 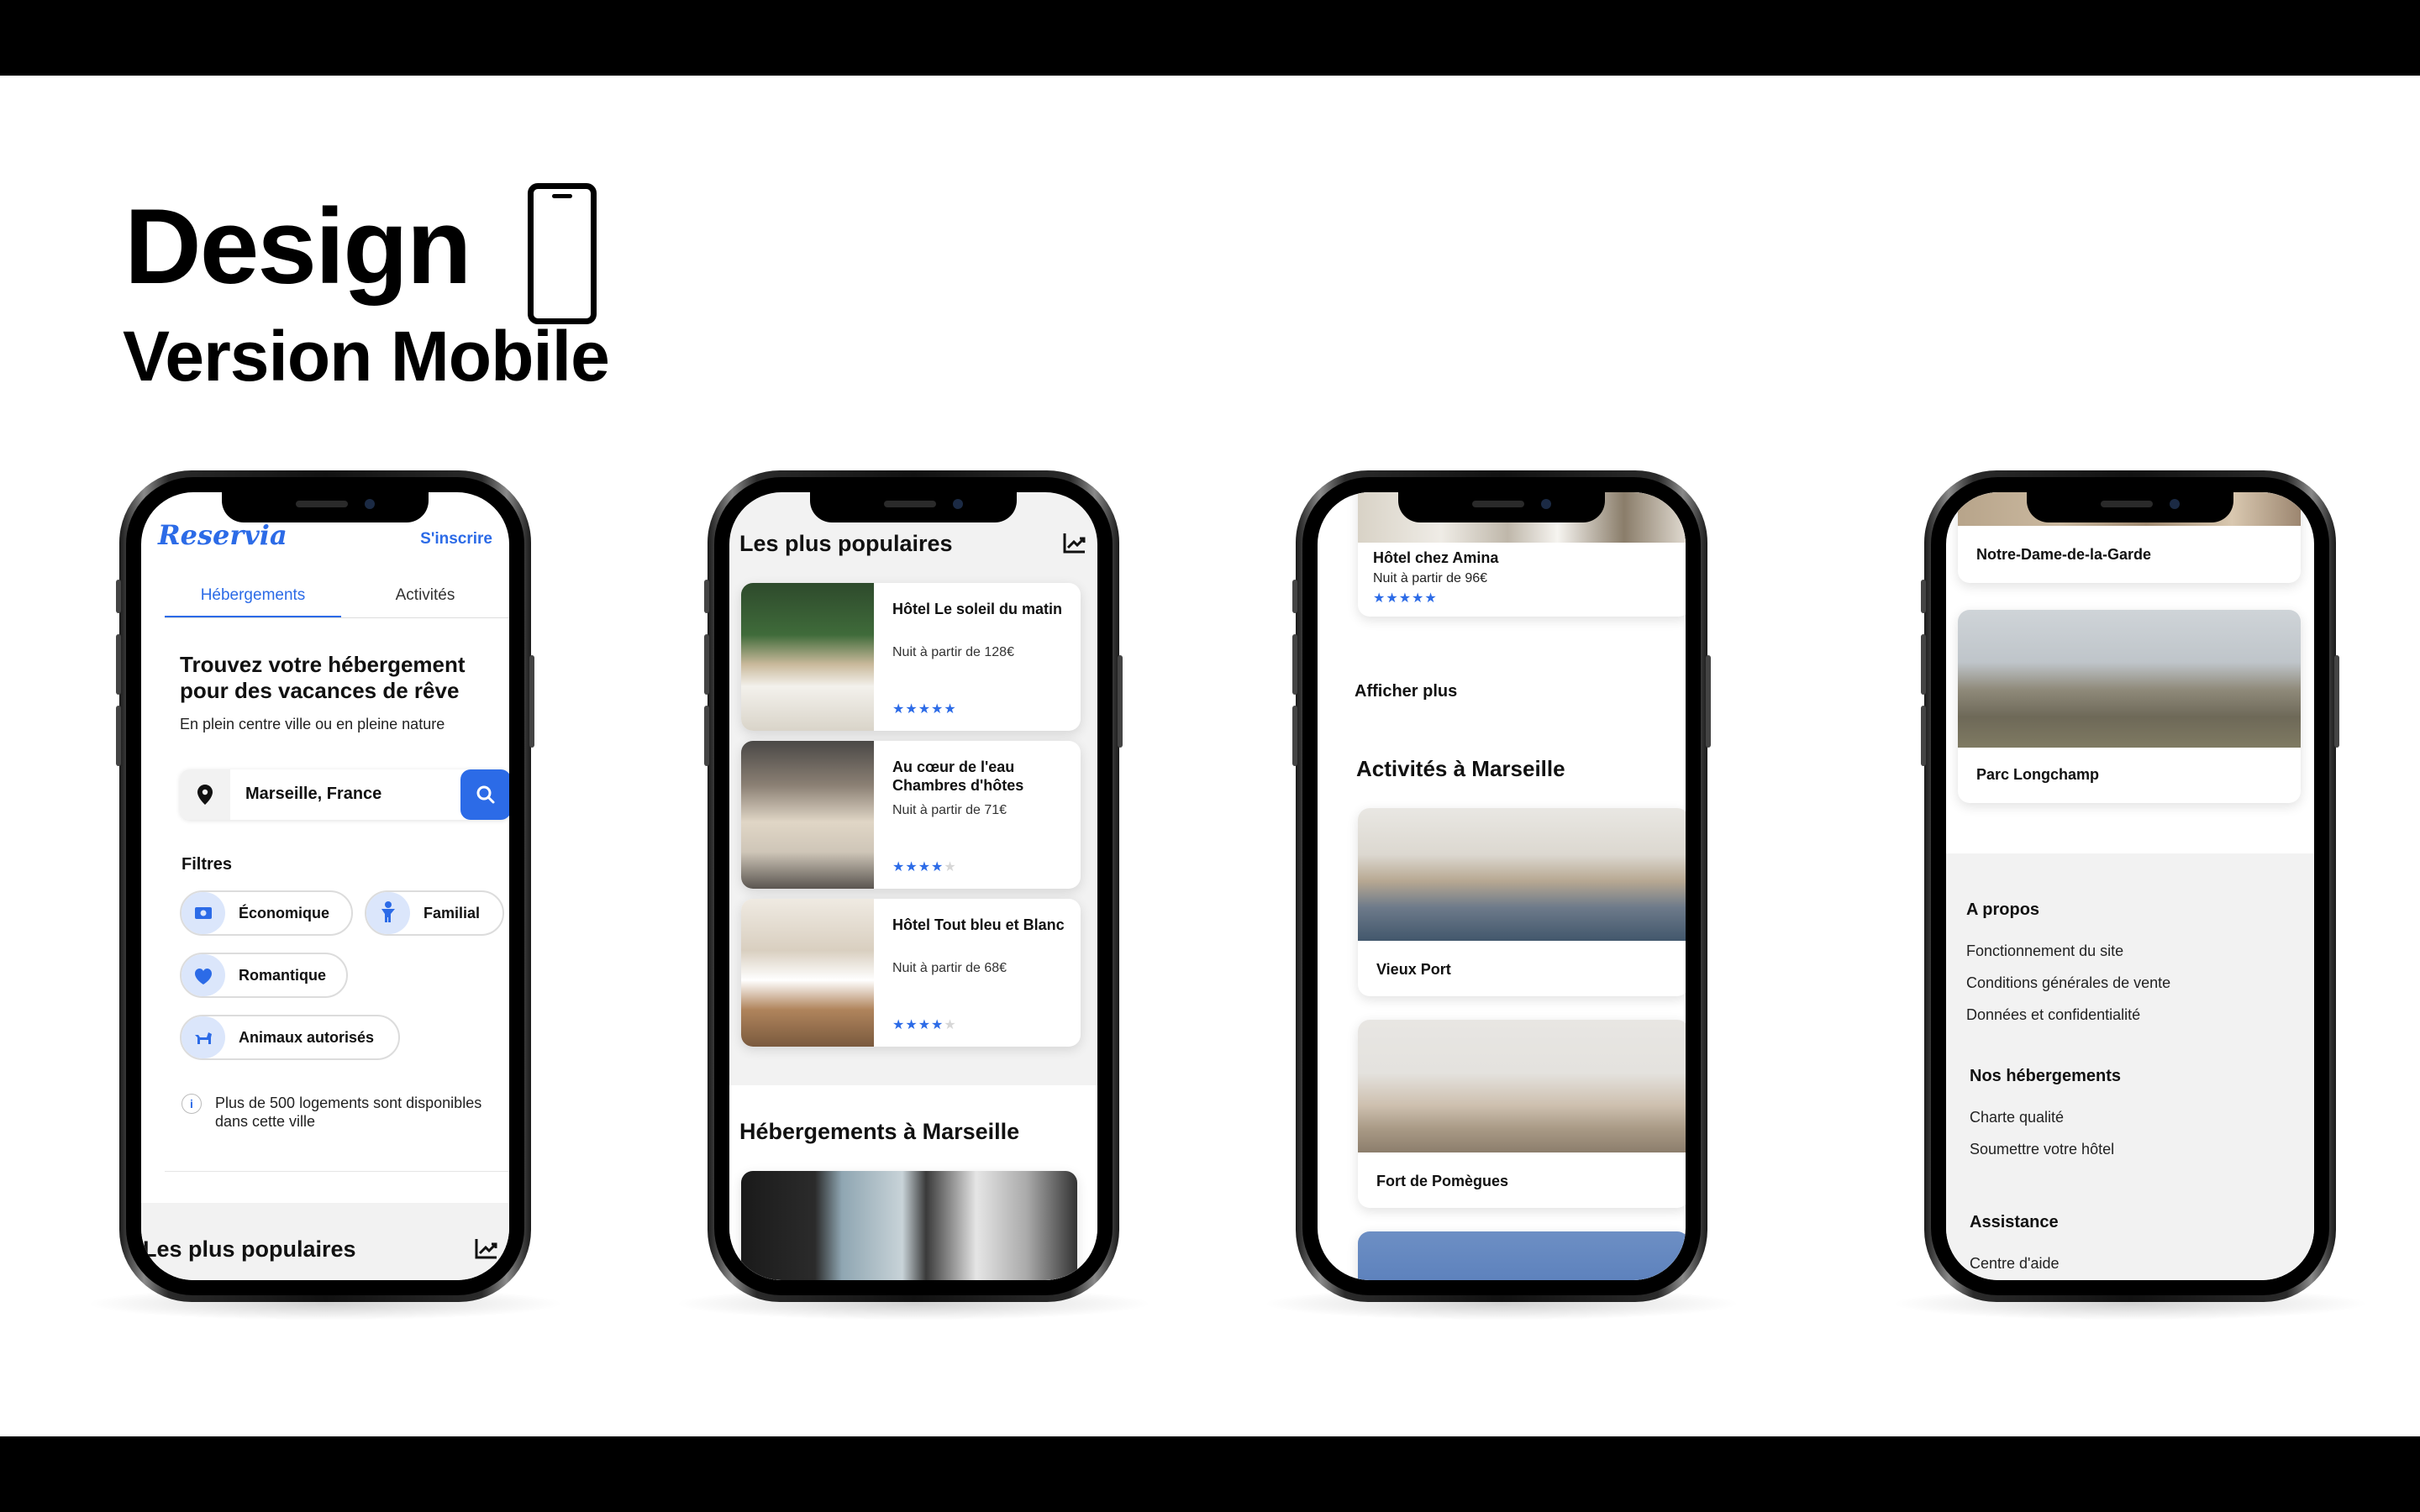 I want to click on footer-title: Nos hébergements, so click(x=2046, y=1076).